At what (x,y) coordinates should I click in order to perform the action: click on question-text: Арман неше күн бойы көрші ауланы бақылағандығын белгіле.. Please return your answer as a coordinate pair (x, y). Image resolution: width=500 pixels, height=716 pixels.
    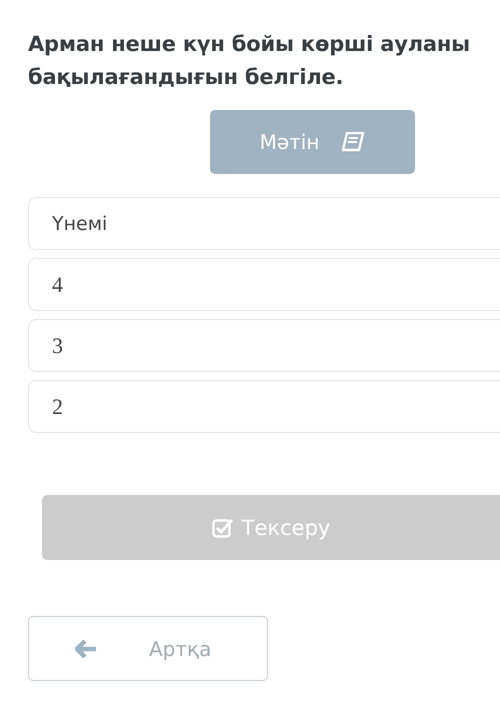
    Looking at the image, I should click on (249, 61).